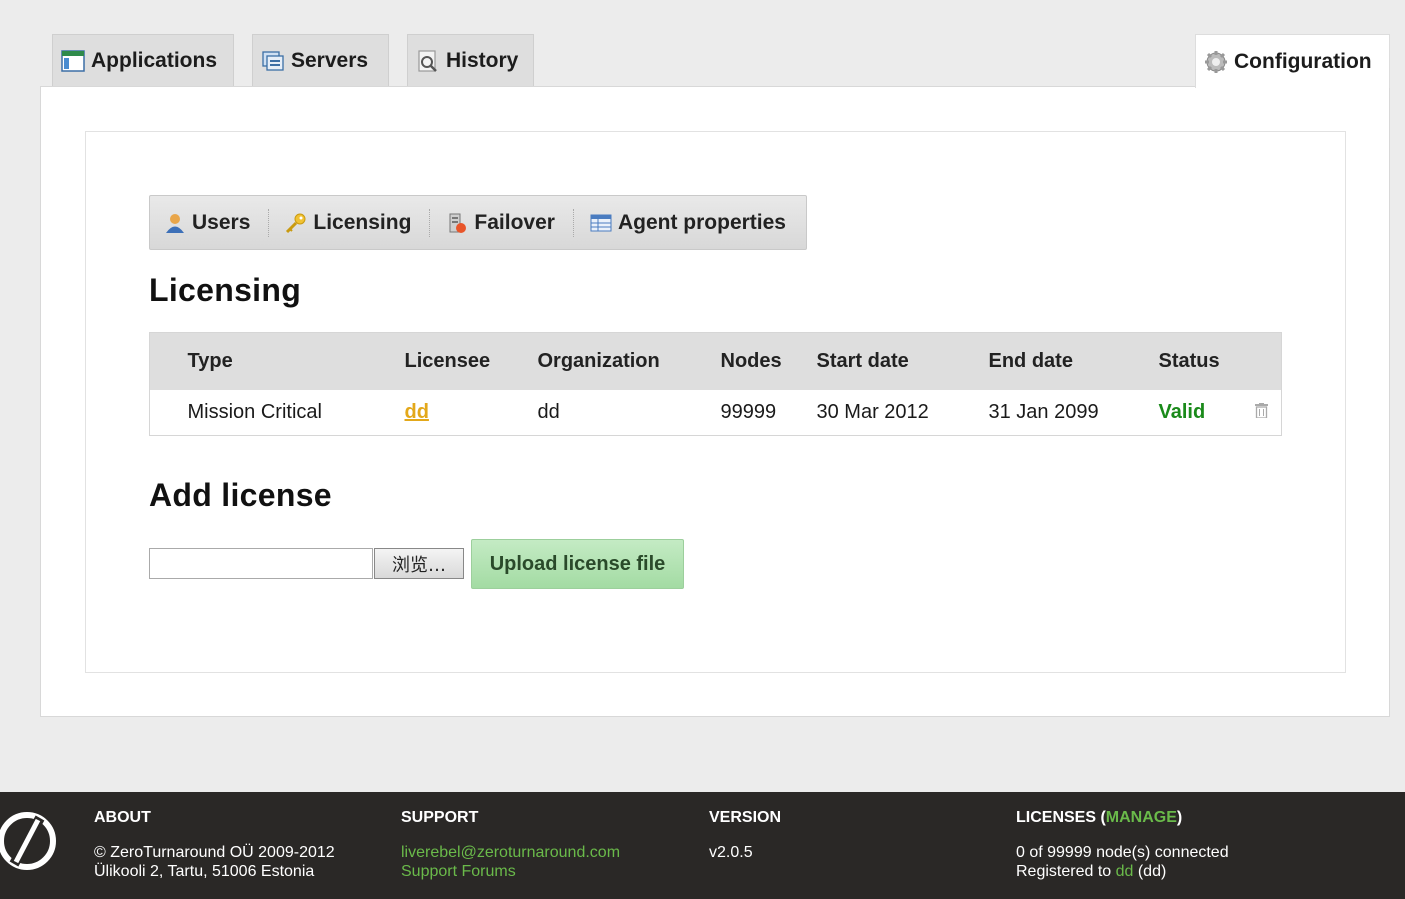 The height and width of the screenshot is (899, 1405). I want to click on gear-icon, so click(1216, 62).